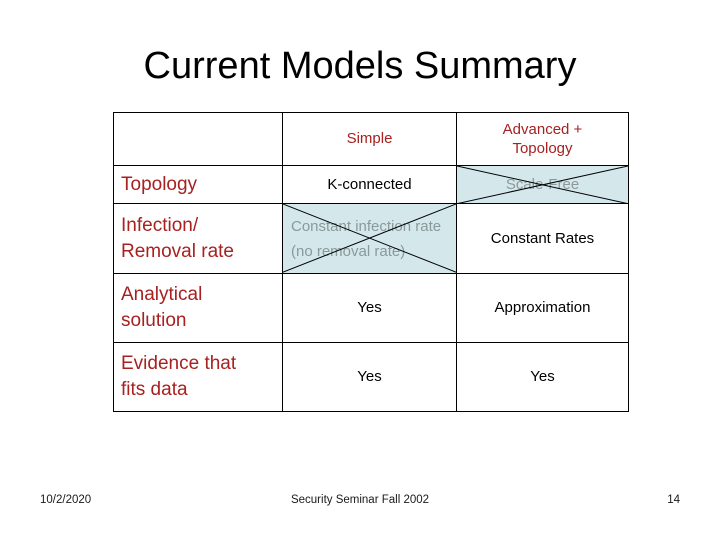 This screenshot has height=540, width=720. Describe the element at coordinates (154, 320) in the screenshot. I see `row-label-line: solution` at that location.